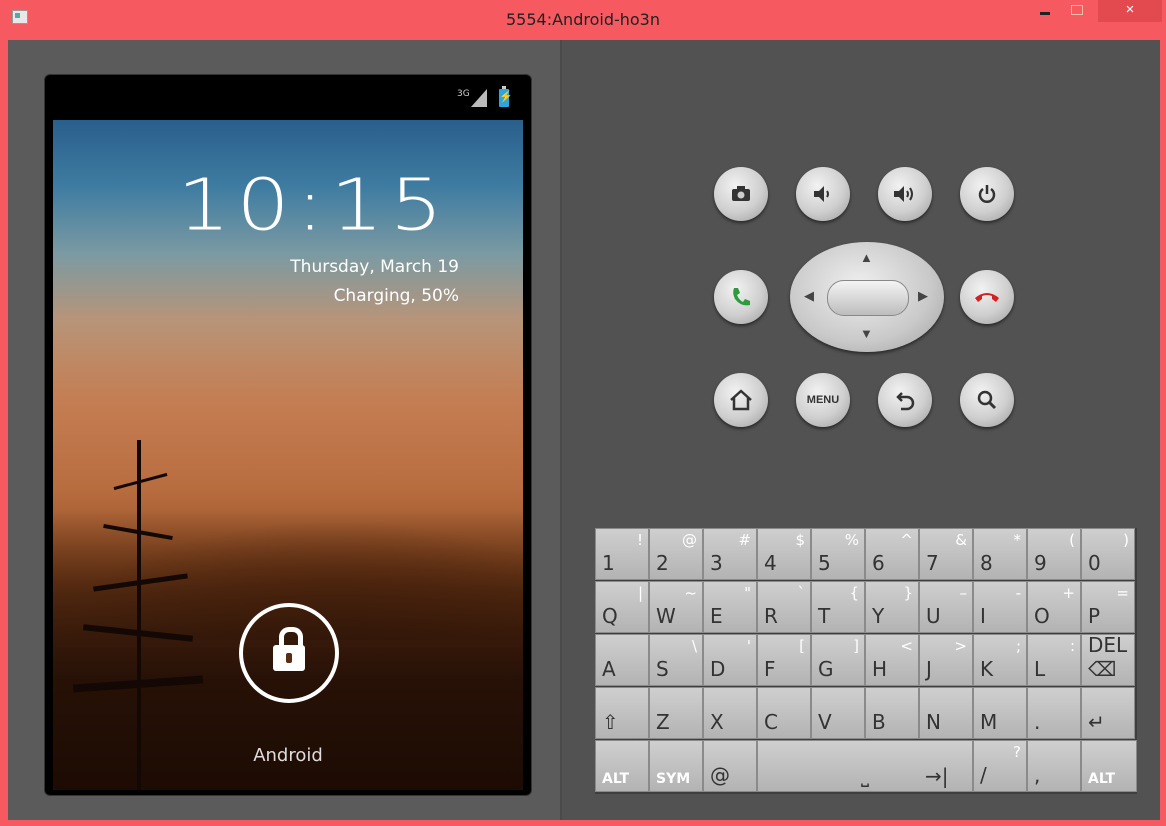 The width and height of the screenshot is (1166, 826). What do you see at coordinates (880, 669) in the screenshot?
I see `key-label: H` at bounding box center [880, 669].